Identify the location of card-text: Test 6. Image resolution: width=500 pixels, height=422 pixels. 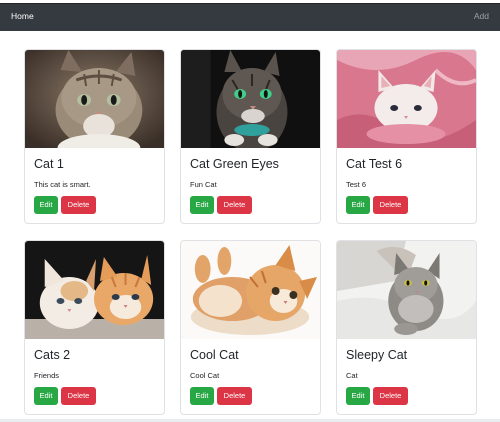
(356, 184).